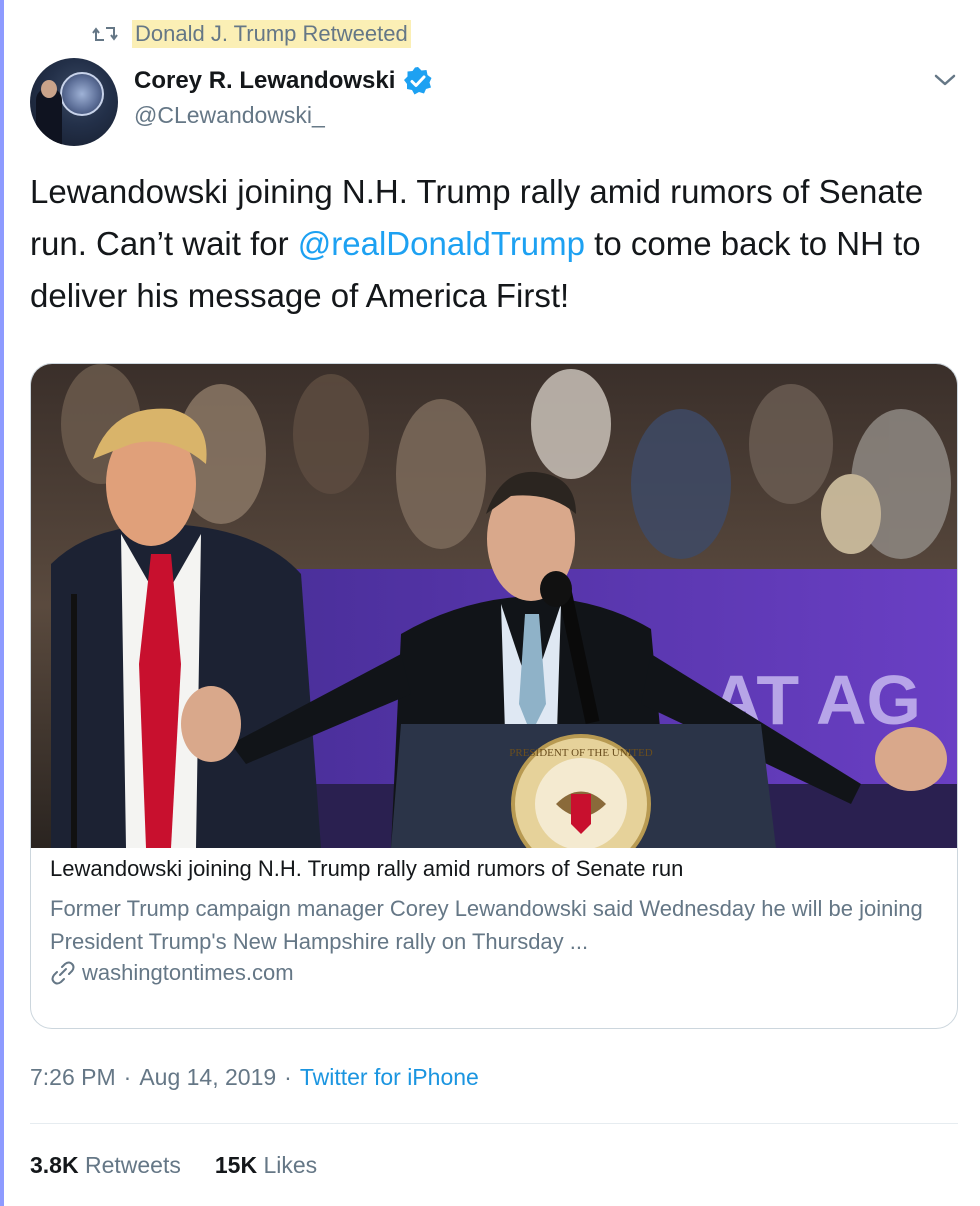 This screenshot has height=1206, width=980. What do you see at coordinates (54, 1165) in the screenshot?
I see `retweets-count: 3.8K` at bounding box center [54, 1165].